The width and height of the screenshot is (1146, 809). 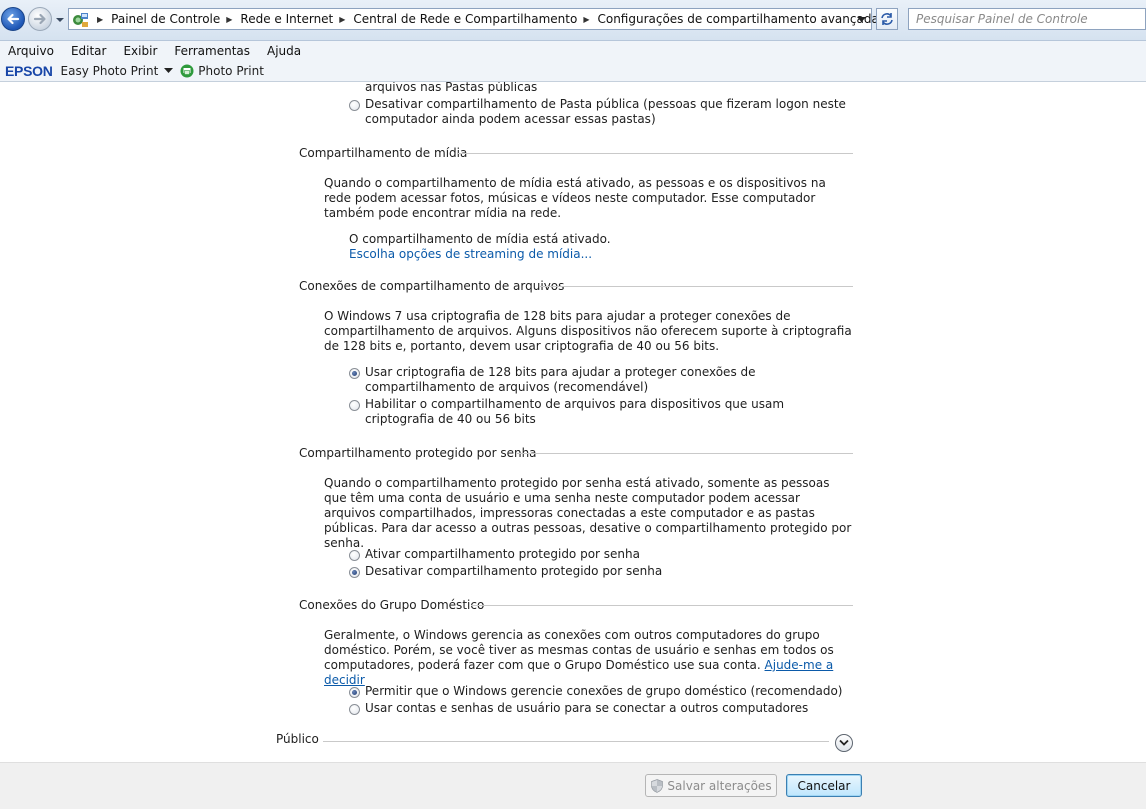 What do you see at coordinates (110, 71) in the screenshot?
I see `easy-photo-print-button: Easy Photo Print` at bounding box center [110, 71].